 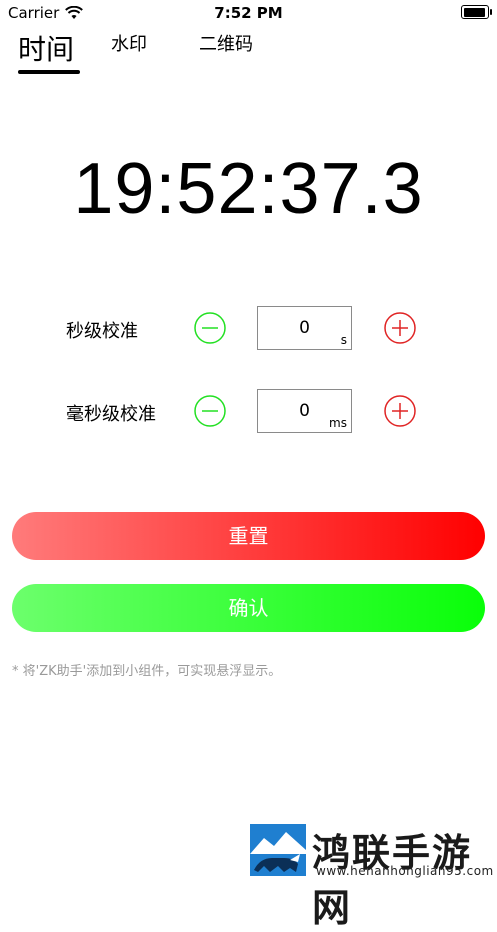 I want to click on seconds-calibration-label: 秒级校准, so click(x=102, y=331).